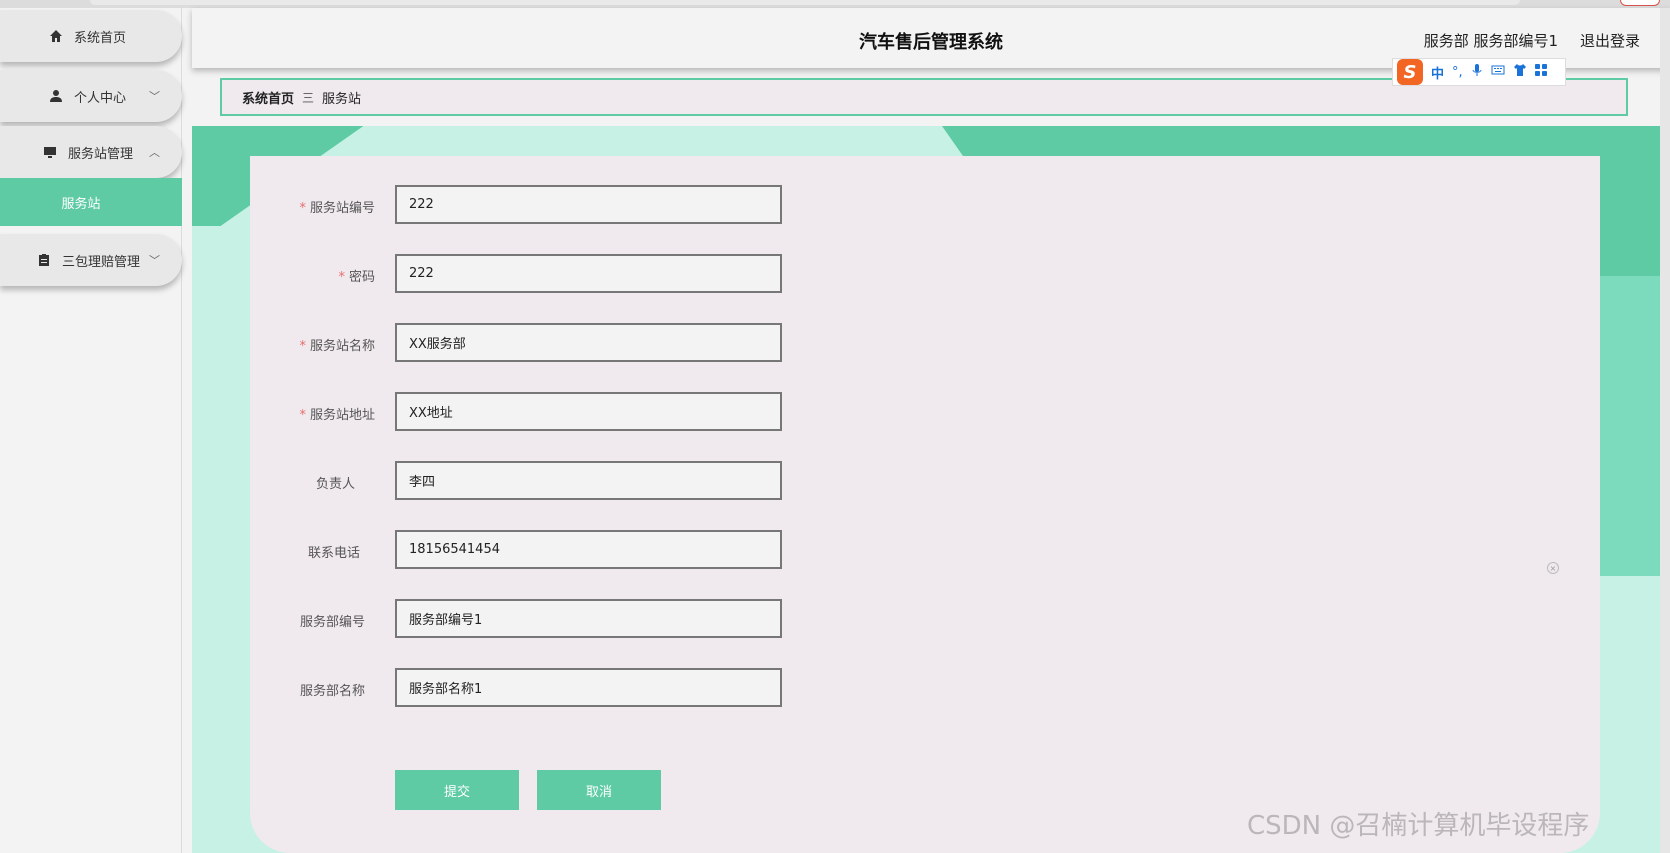 The width and height of the screenshot is (1670, 853). What do you see at coordinates (1437, 72) in the screenshot?
I see `ime-language-toggle: 中` at bounding box center [1437, 72].